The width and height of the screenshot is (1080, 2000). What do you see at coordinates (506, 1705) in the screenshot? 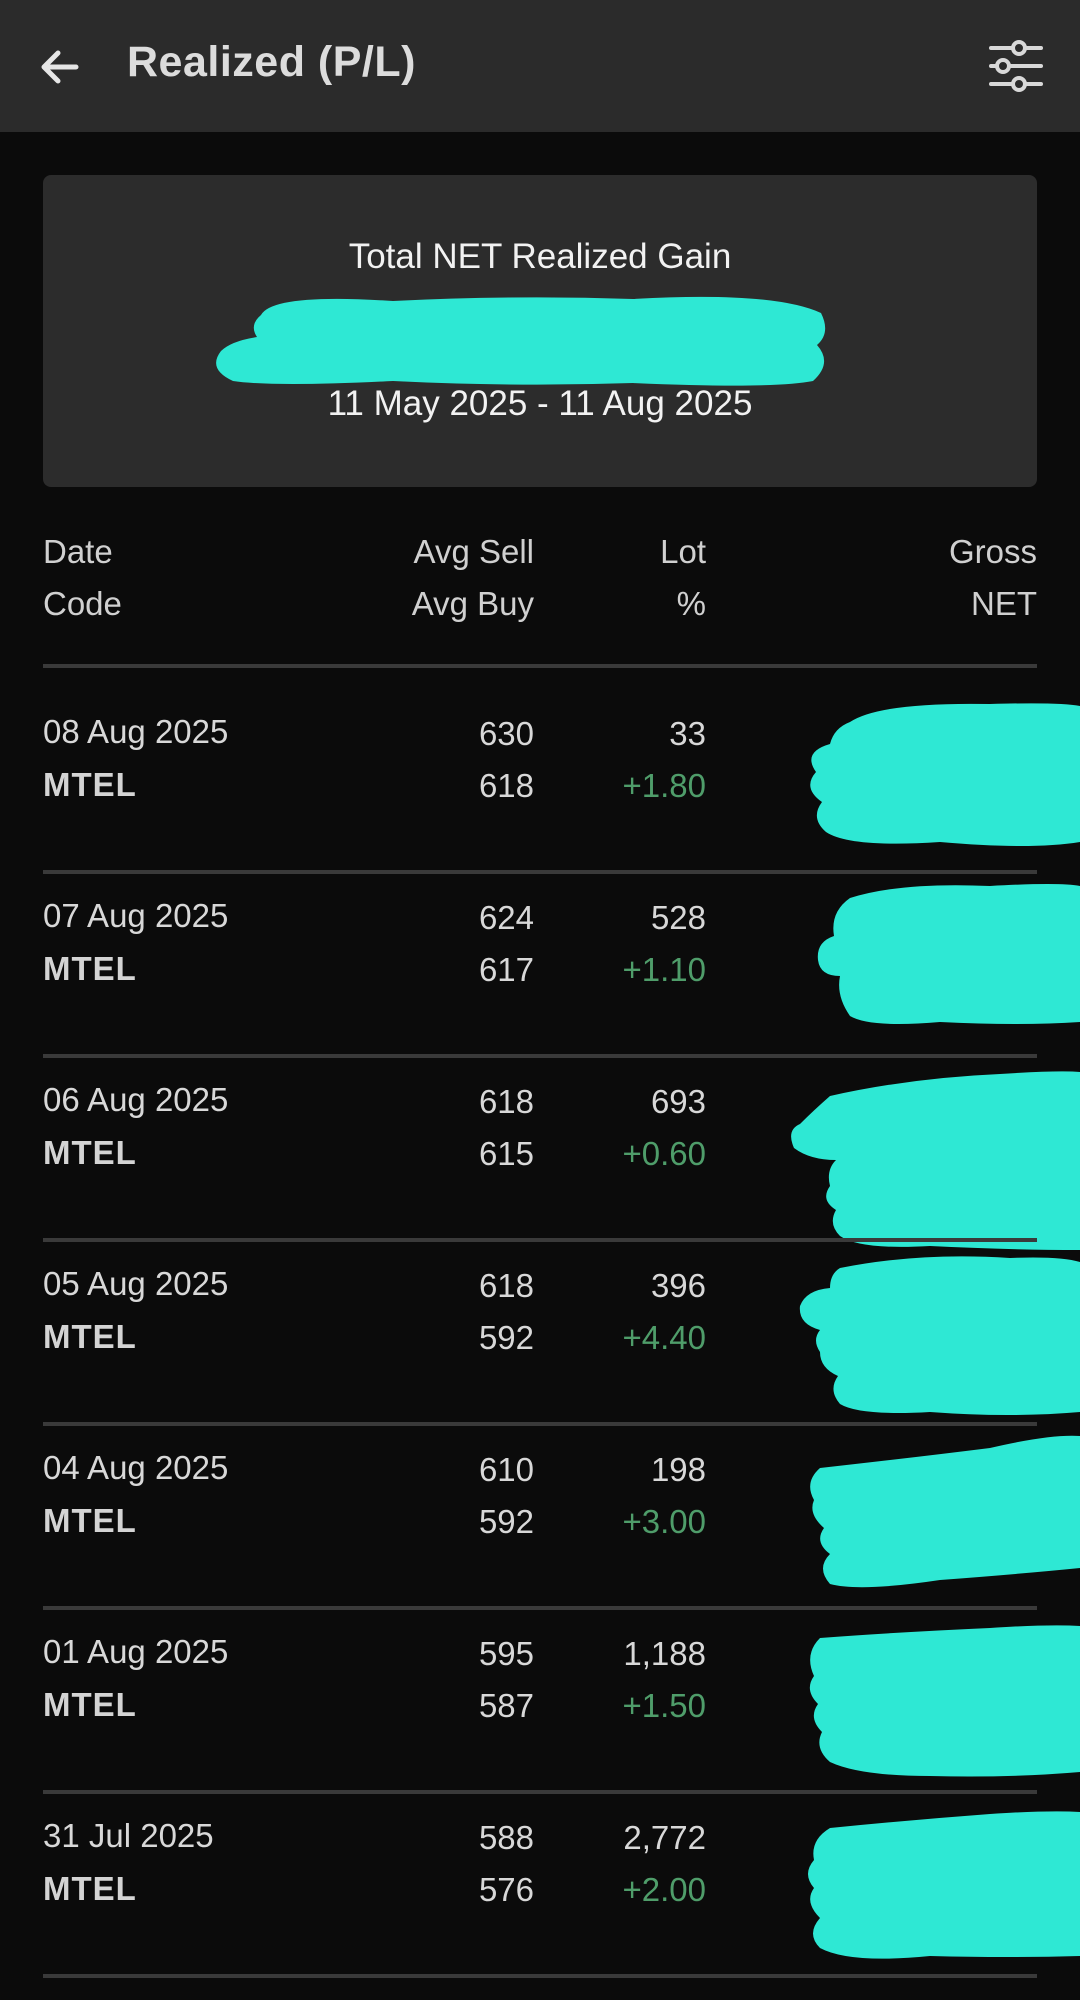
I see `row-avg-buy: 587` at bounding box center [506, 1705].